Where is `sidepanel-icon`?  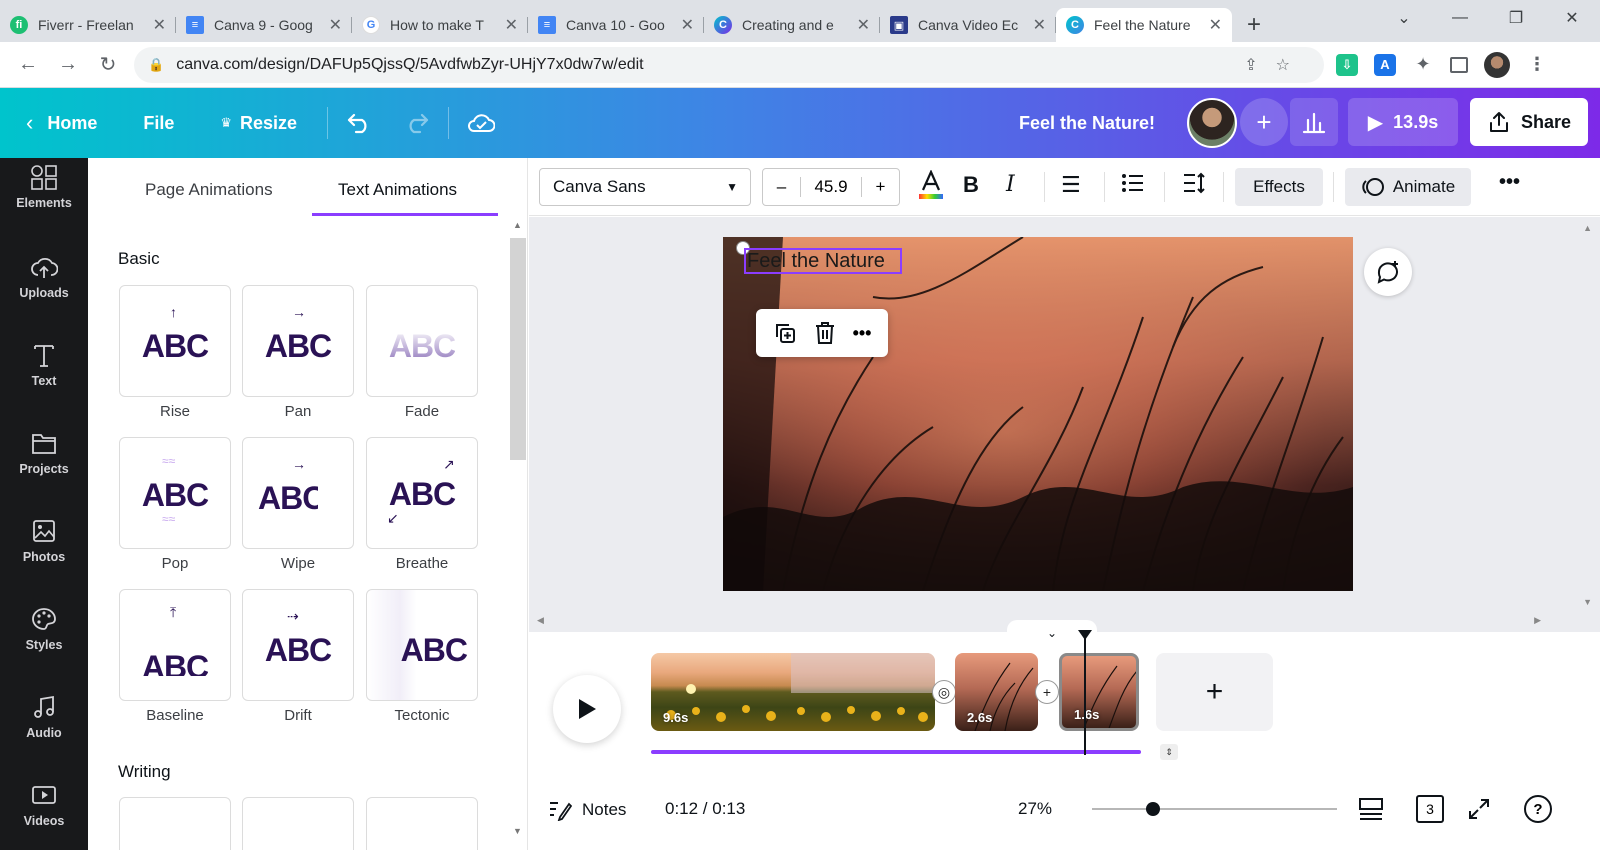
sidepanel-icon is located at coordinates (1459, 64).